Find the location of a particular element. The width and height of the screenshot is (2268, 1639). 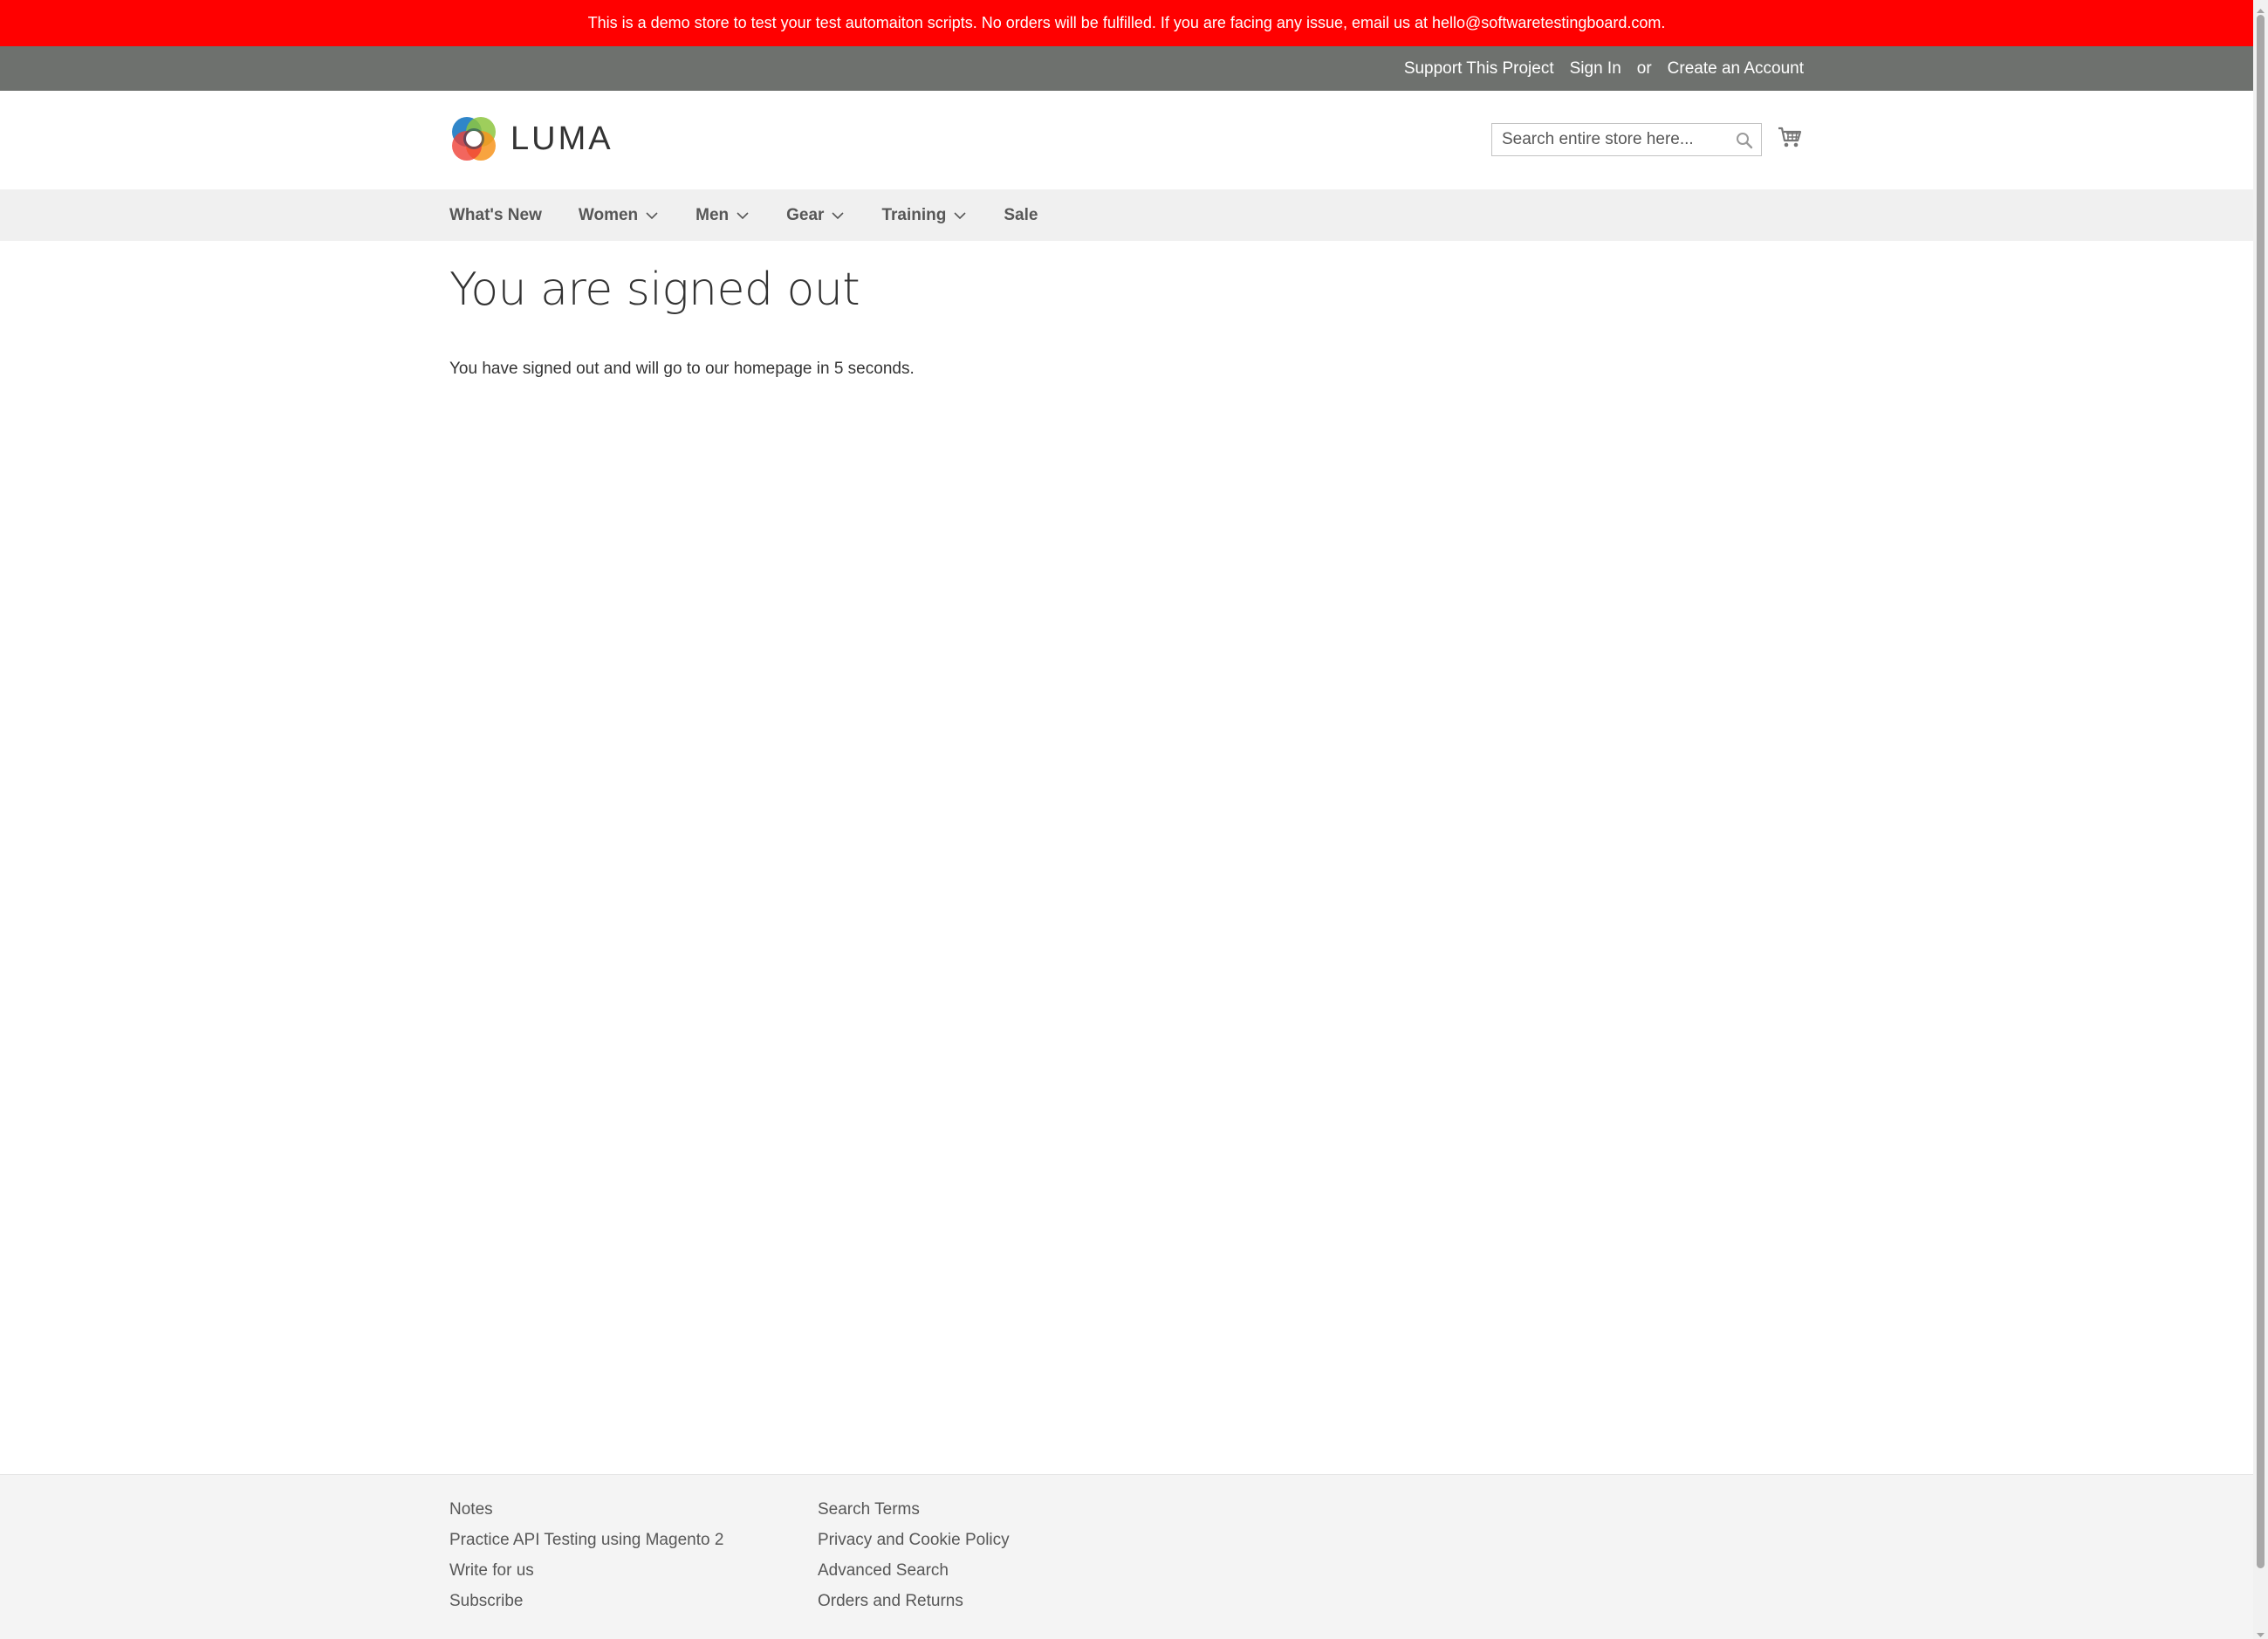

nav-item-label: What's New is located at coordinates (495, 215).